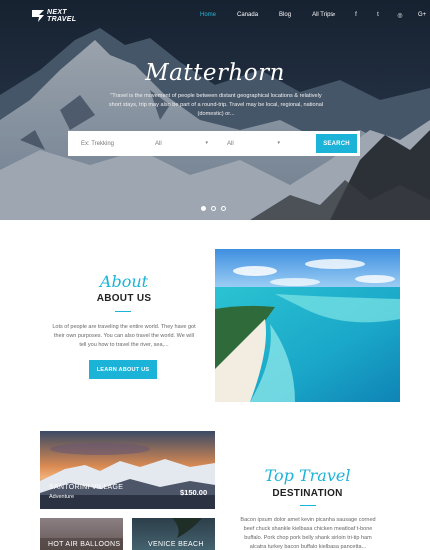 This screenshot has height=550, width=430. I want to click on nav-item-blog: Blog, so click(285, 15).